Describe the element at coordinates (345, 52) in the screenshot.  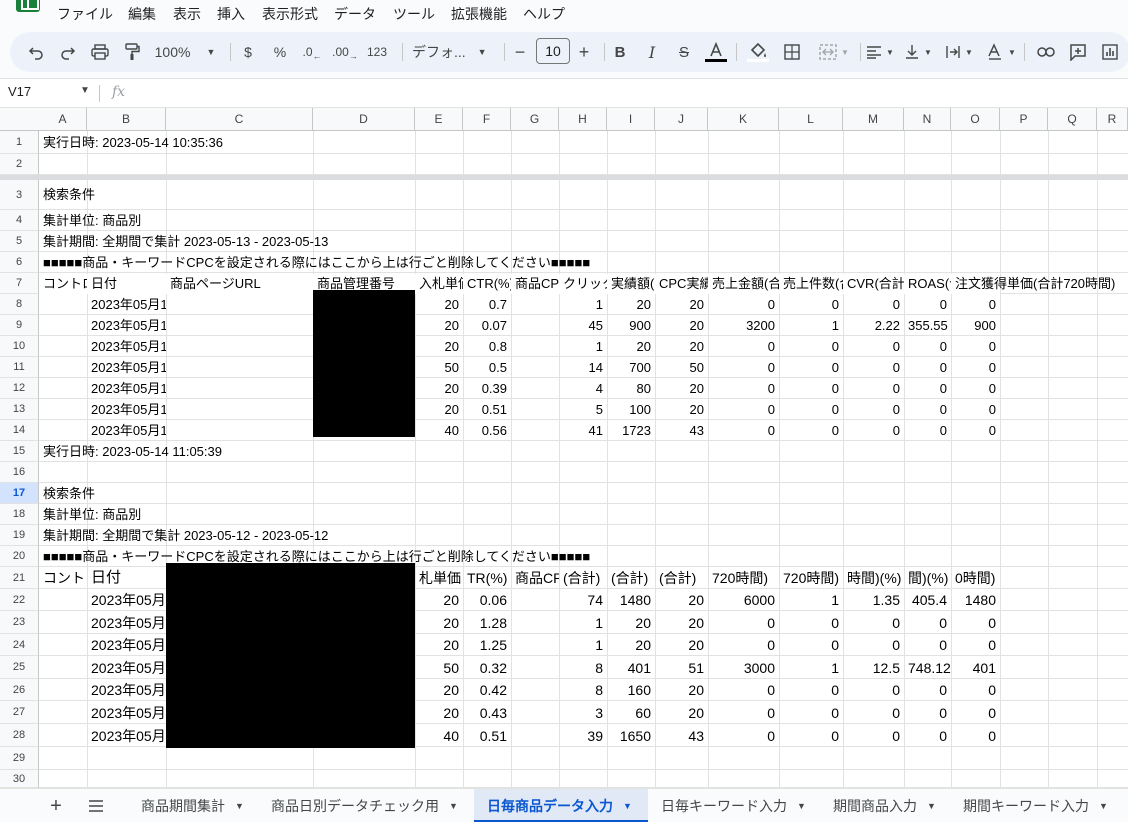
I see `increase-decimal-button: .00 →` at that location.